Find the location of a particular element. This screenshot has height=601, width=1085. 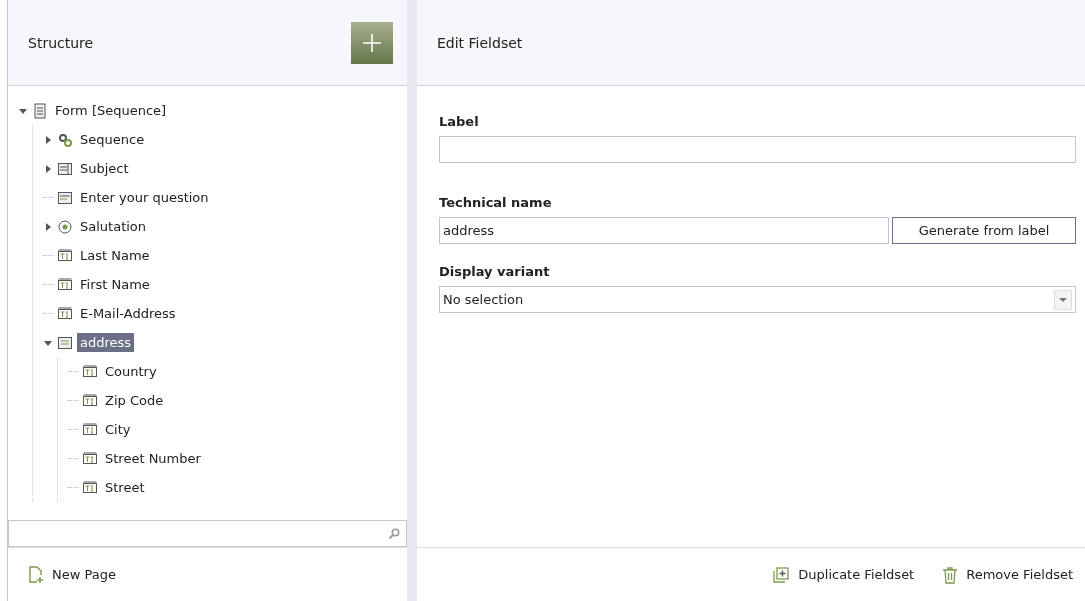

tree-item: Street Number is located at coordinates (153, 458).